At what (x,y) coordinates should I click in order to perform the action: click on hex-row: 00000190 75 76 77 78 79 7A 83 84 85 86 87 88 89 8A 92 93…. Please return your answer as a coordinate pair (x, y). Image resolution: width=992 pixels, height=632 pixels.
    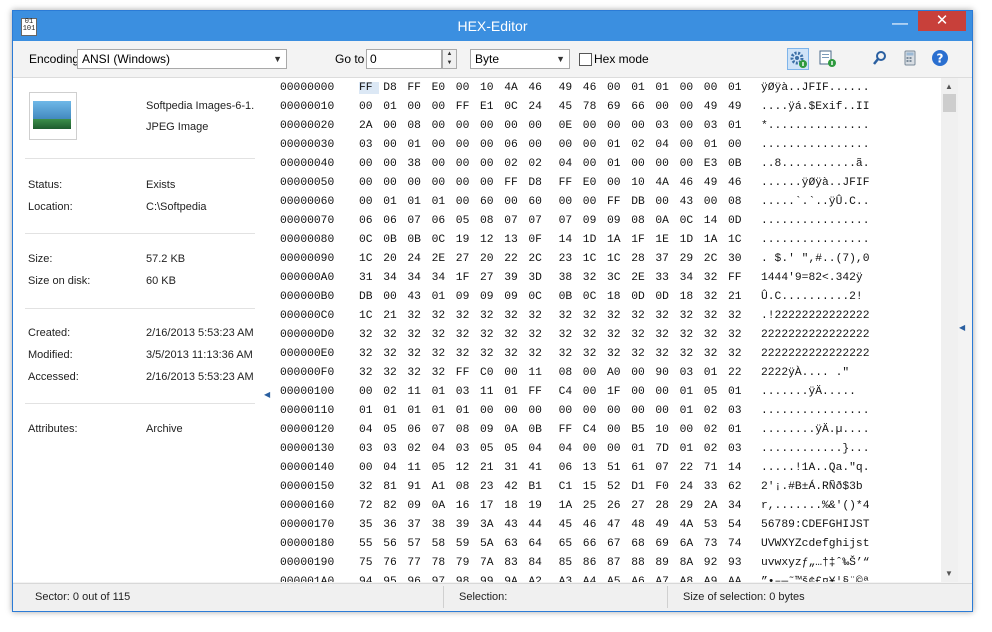
    Looking at the image, I should click on (607, 566).